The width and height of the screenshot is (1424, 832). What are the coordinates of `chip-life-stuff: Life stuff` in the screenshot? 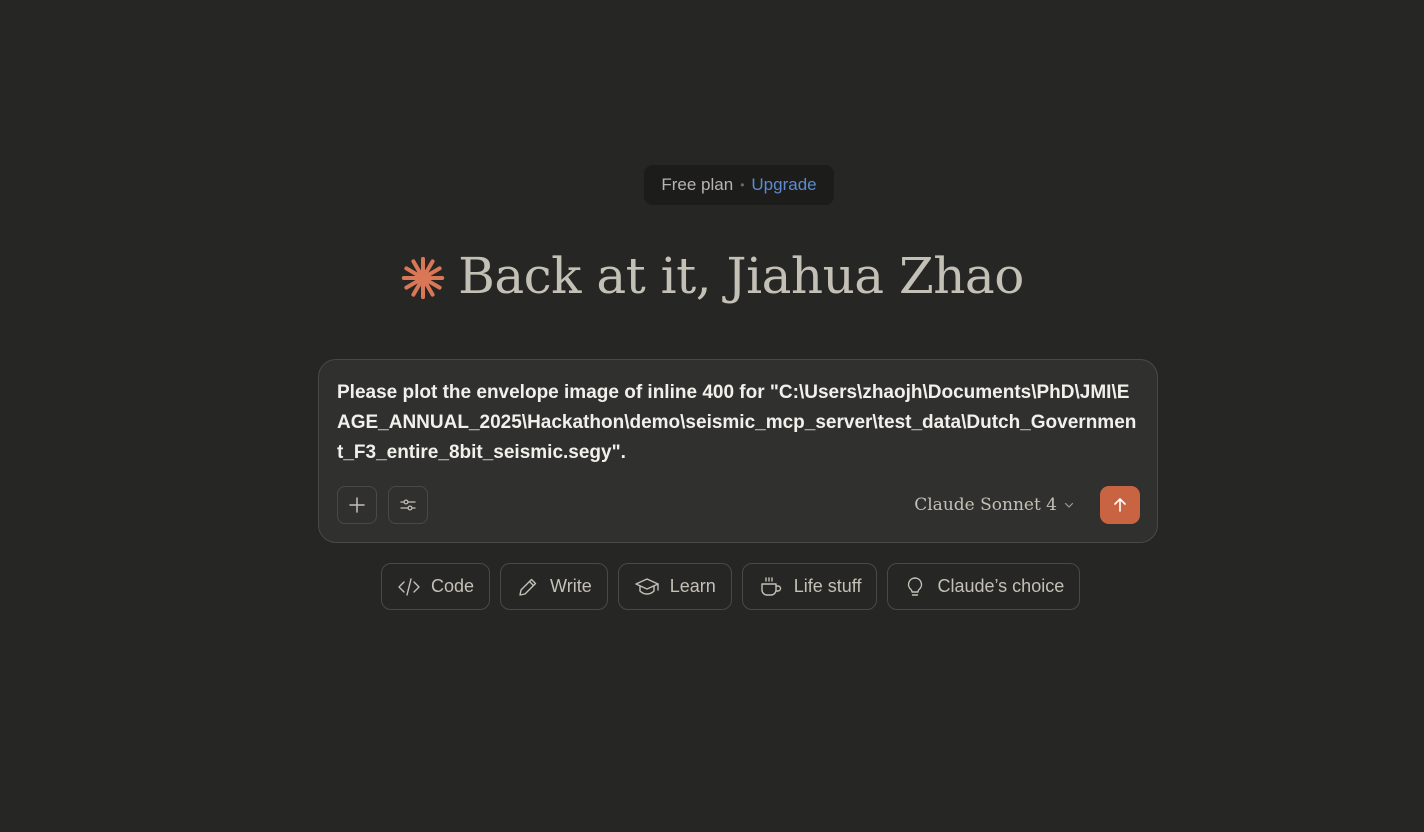 It's located at (809, 586).